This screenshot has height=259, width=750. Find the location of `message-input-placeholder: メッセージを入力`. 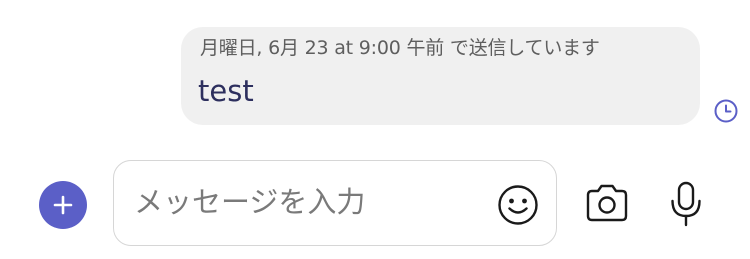

message-input-placeholder: メッセージを入力 is located at coordinates (250, 202).